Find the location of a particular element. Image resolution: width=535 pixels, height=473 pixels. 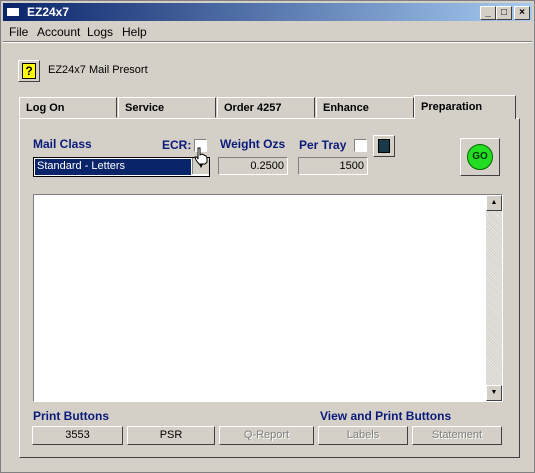

per-tray-label: Per Tray is located at coordinates (323, 145).